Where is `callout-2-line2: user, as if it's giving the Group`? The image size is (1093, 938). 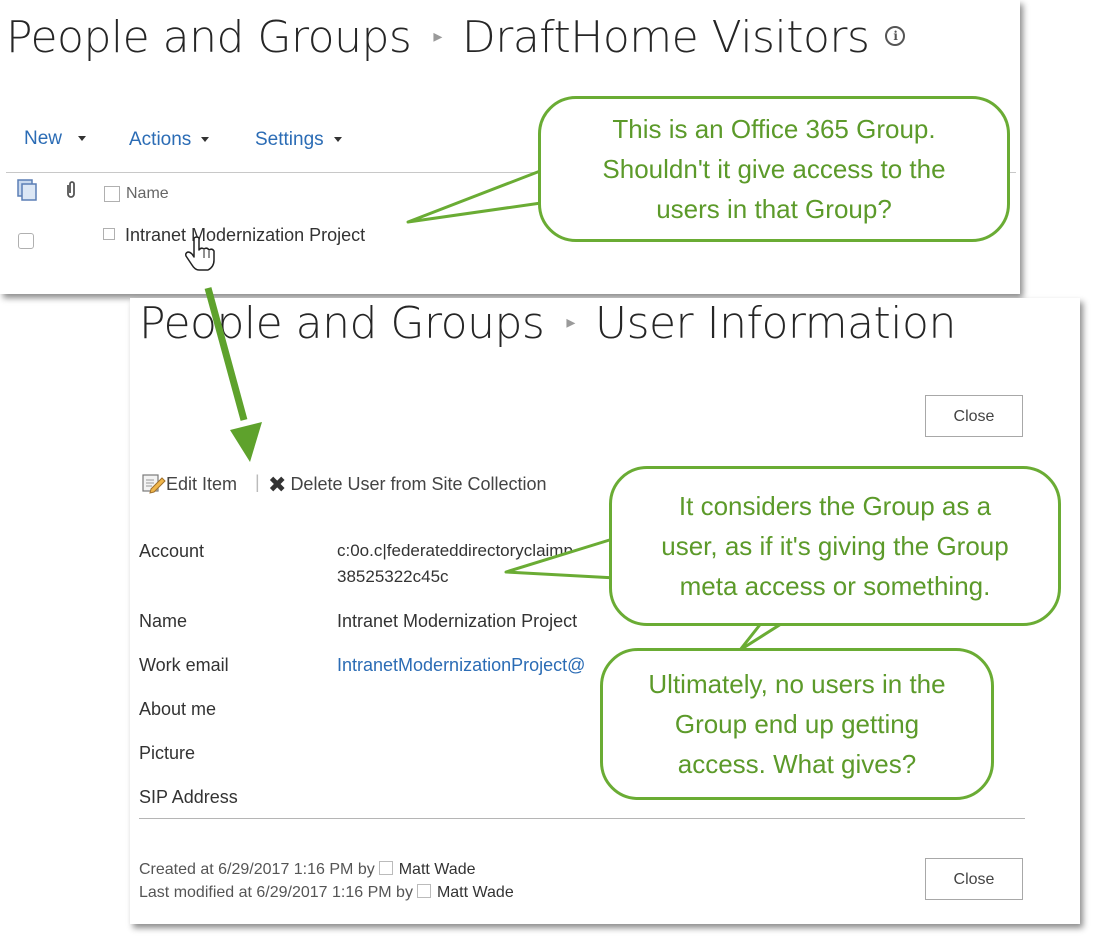 callout-2-line2: user, as if it's giving the Group is located at coordinates (835, 546).